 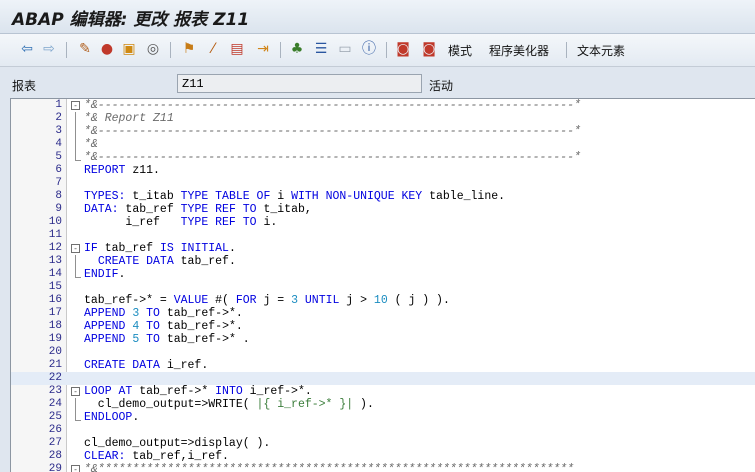 I want to click on code-line: 2 *& Report Z11, so click(x=383, y=118).